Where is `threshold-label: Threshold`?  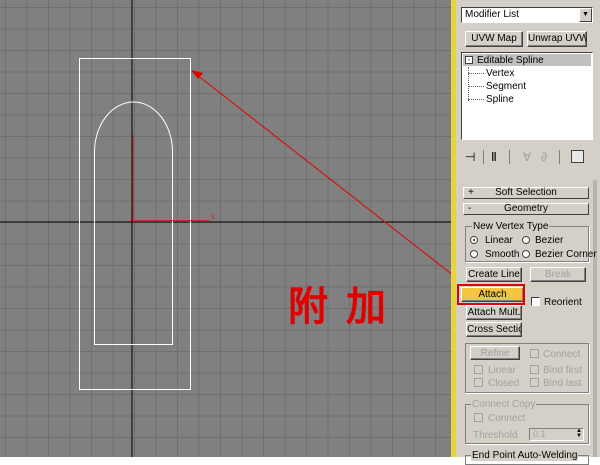
threshold-label: Threshold is located at coordinates (495, 435).